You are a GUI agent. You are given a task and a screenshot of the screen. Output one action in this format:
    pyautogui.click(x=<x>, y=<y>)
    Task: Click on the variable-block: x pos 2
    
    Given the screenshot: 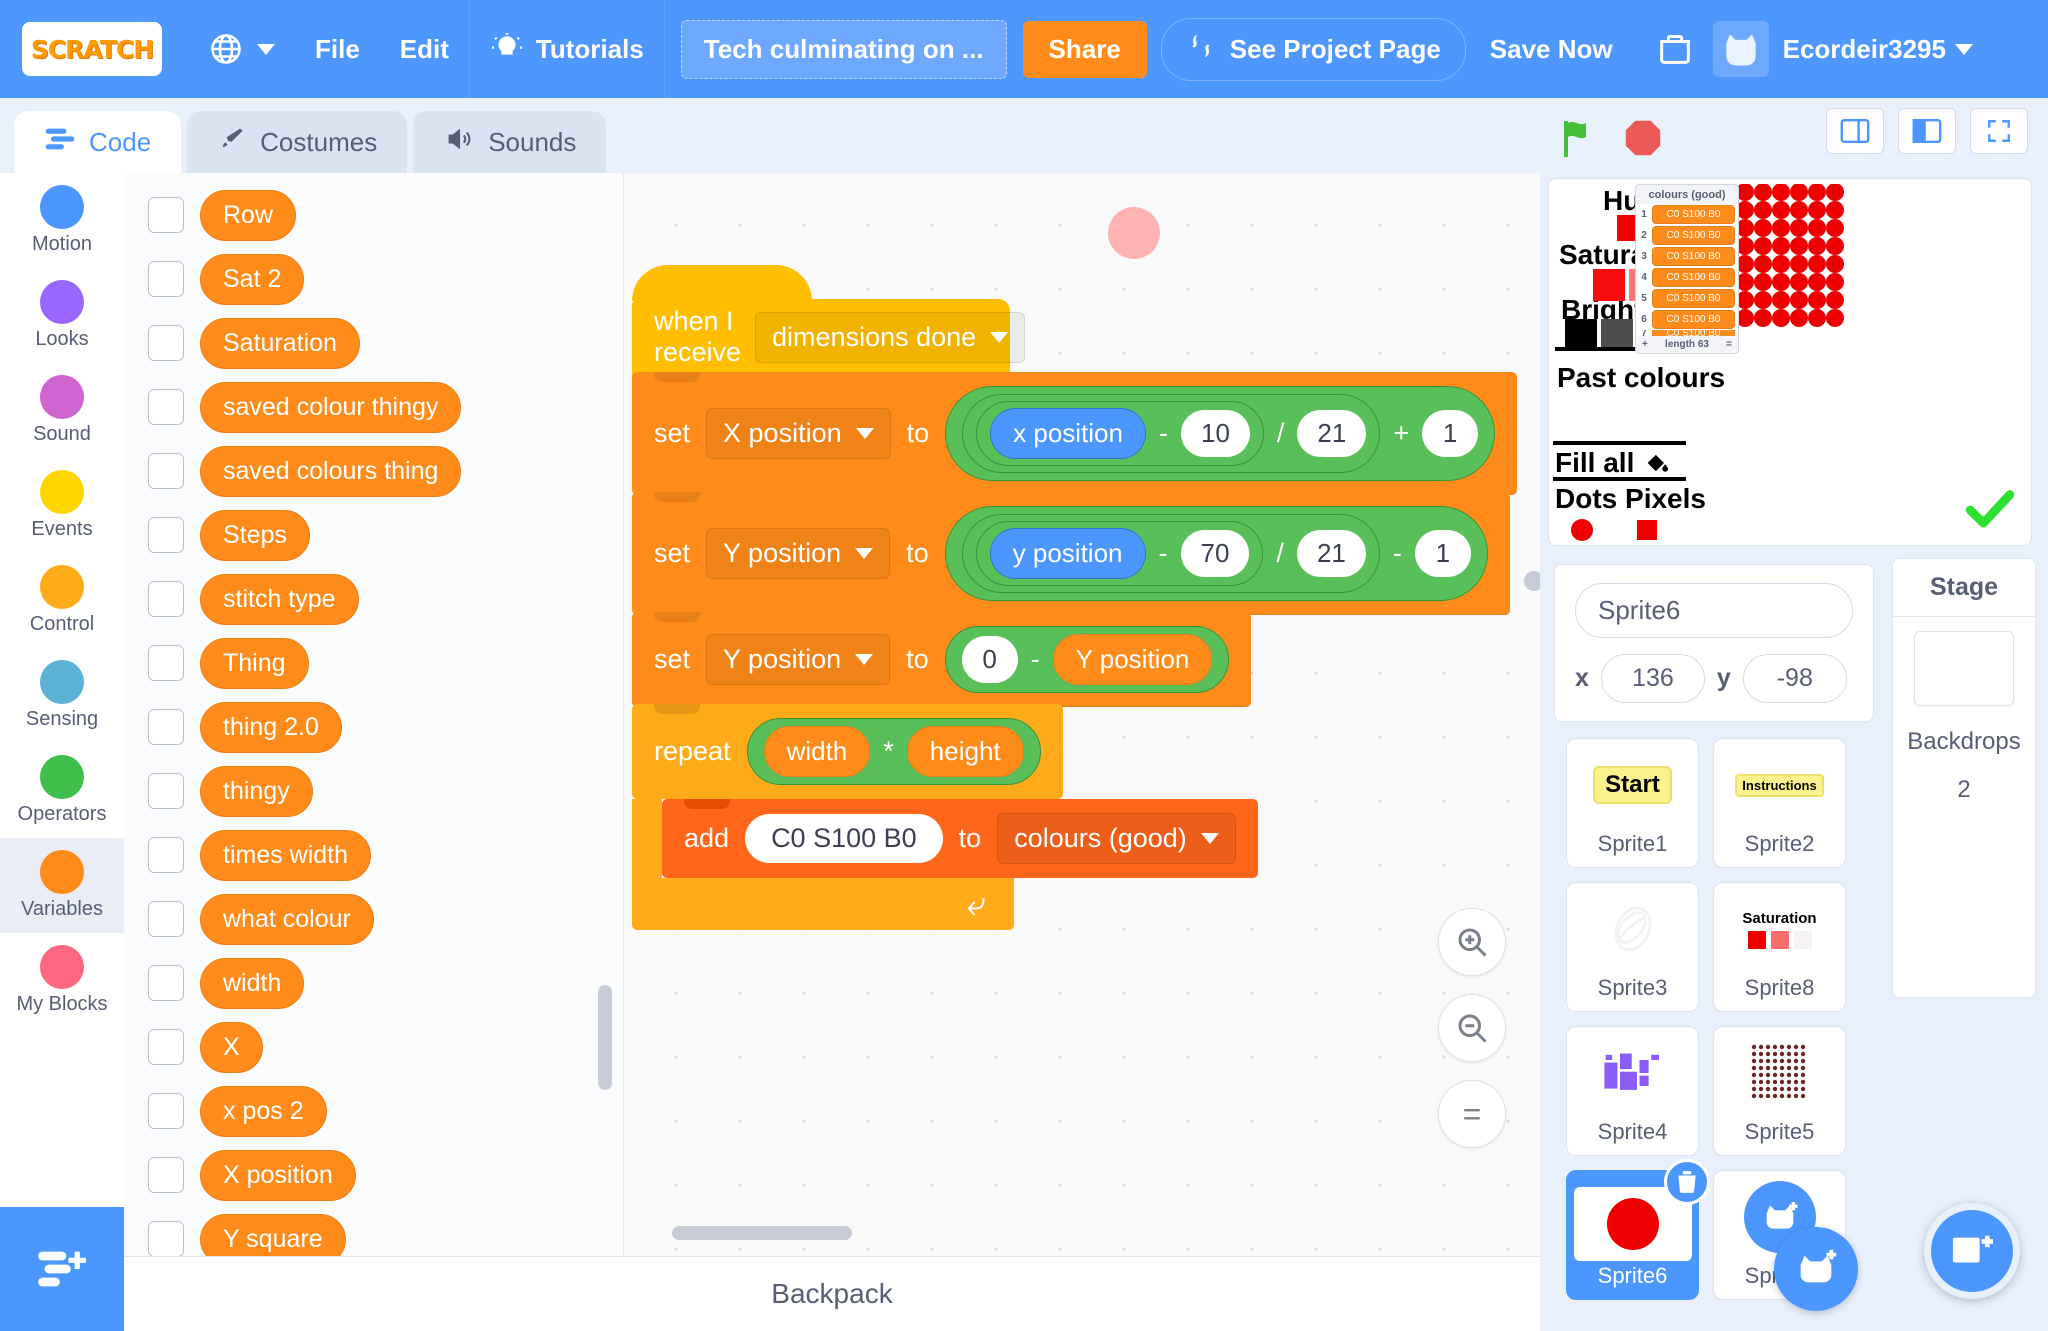 What is the action you would take?
    pyautogui.click(x=263, y=1111)
    